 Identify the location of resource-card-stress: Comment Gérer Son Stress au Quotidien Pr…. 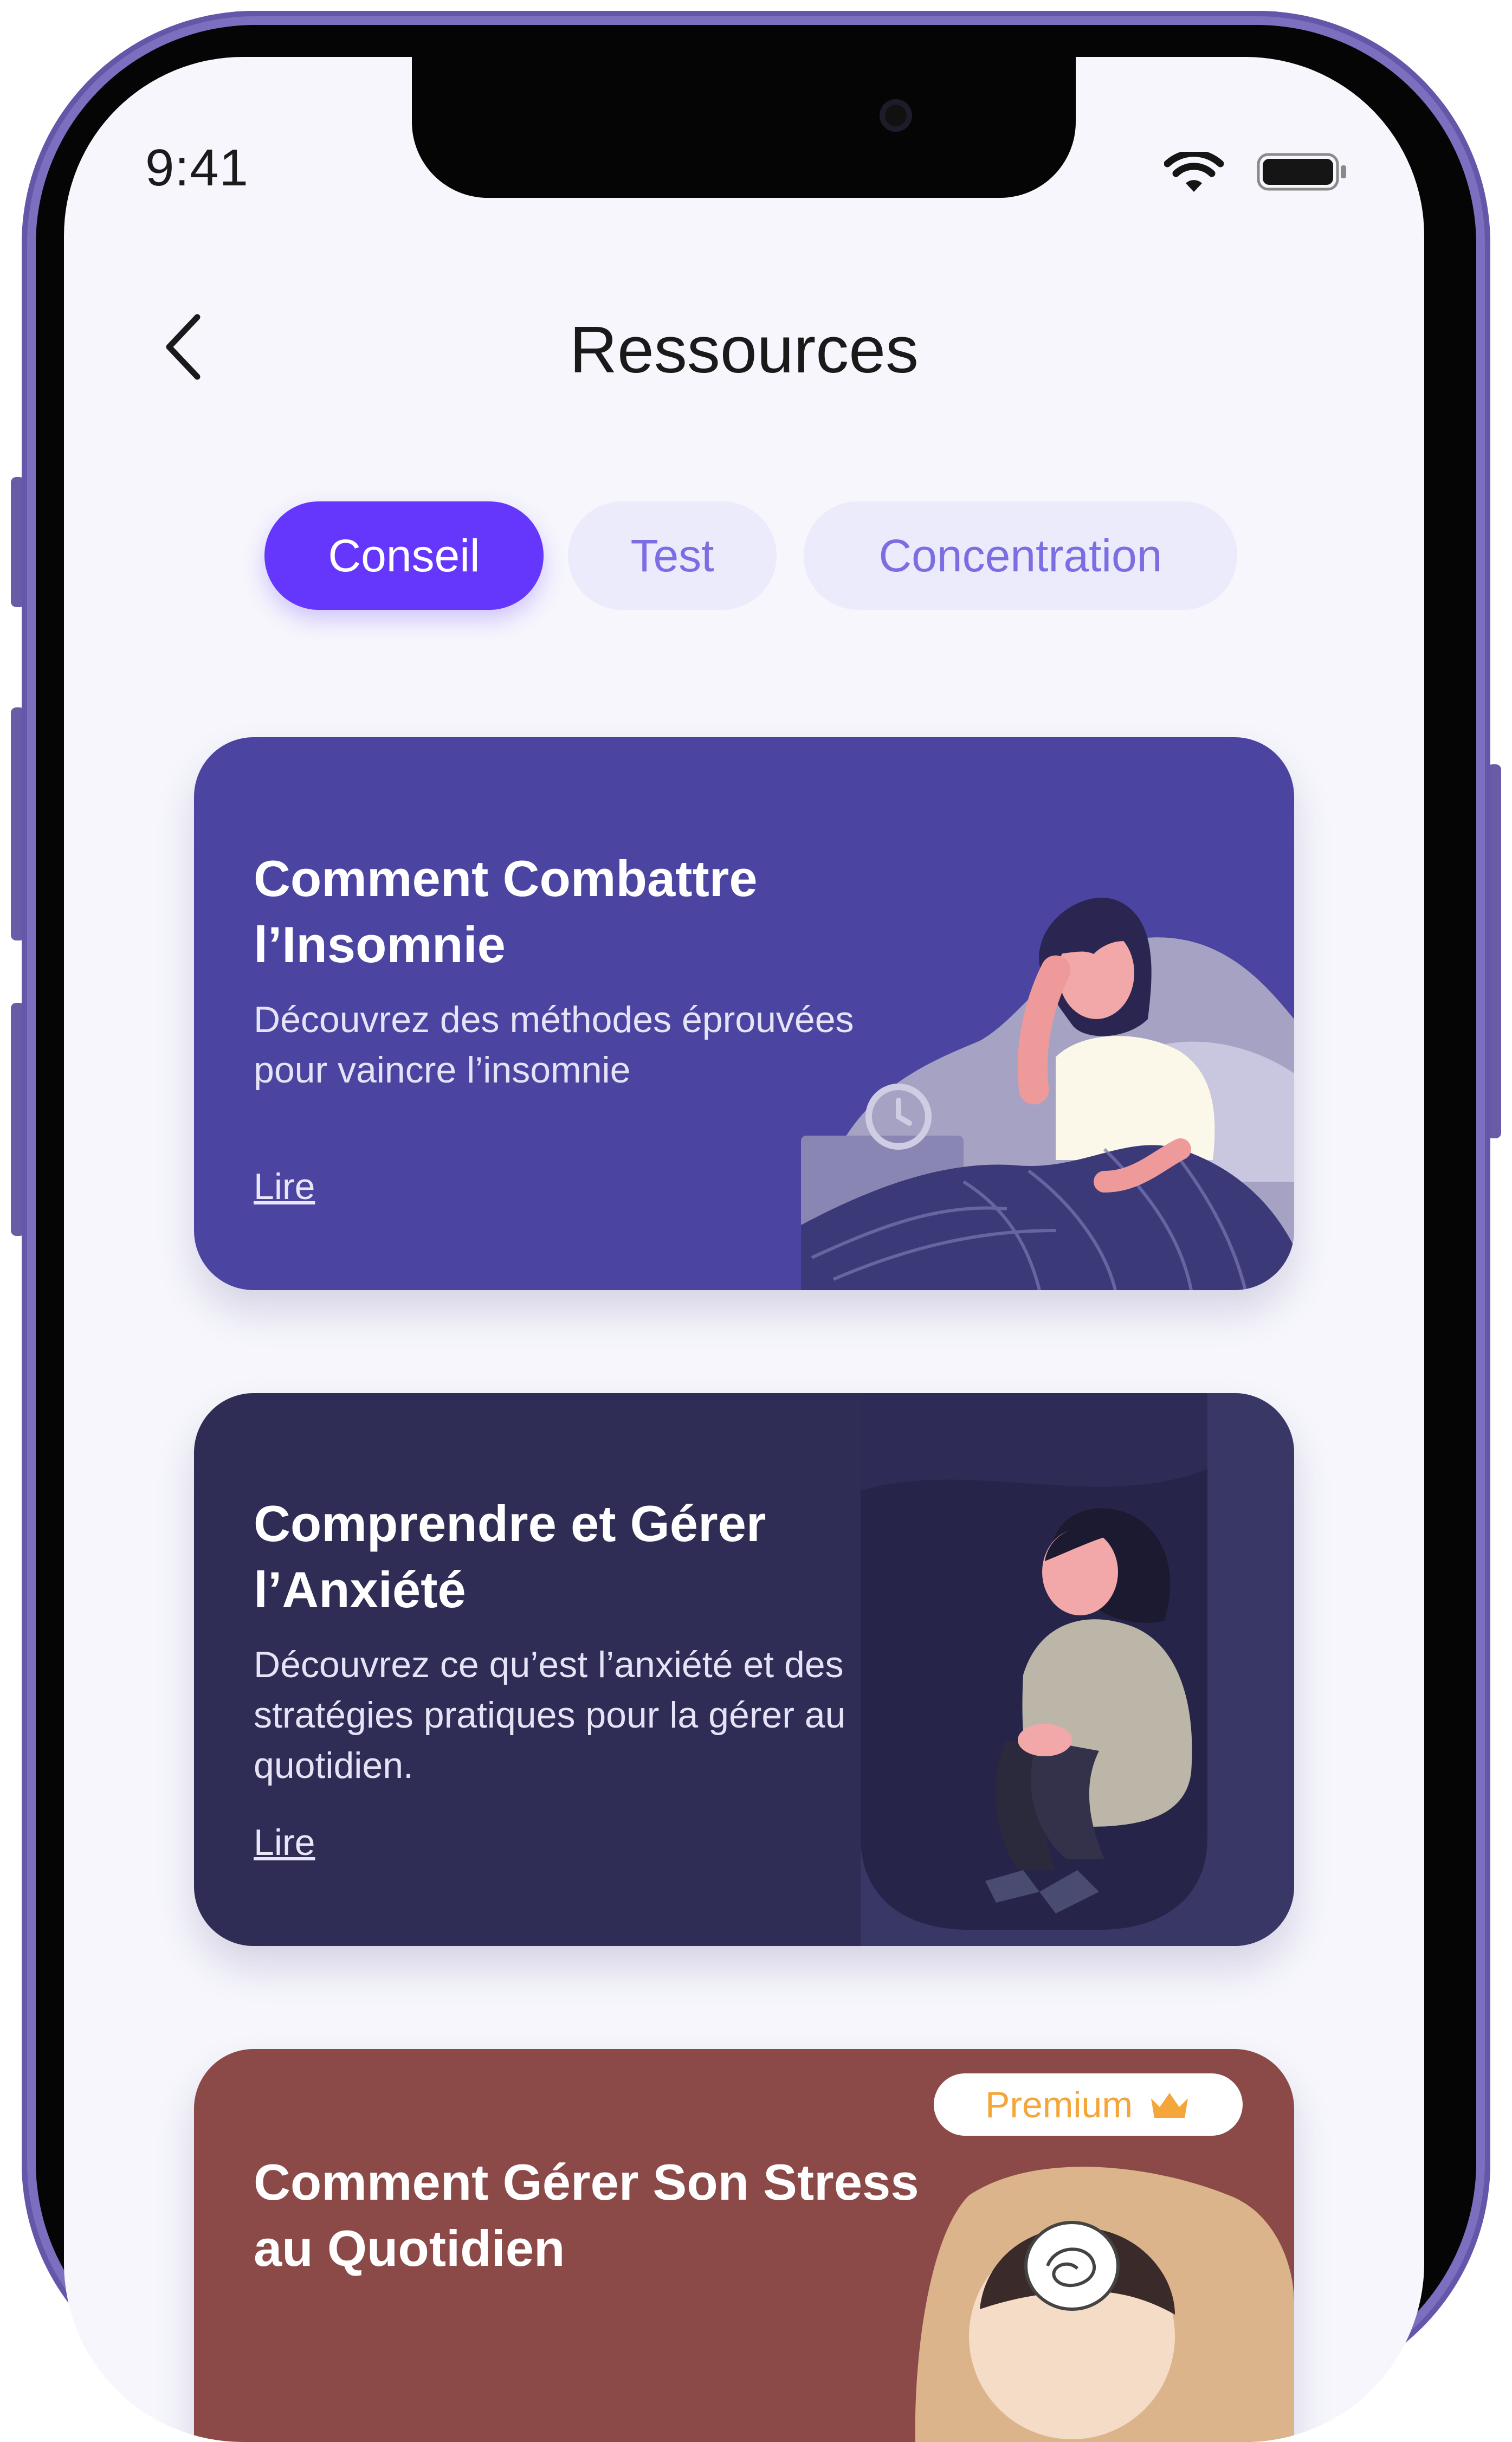
(744, 2245).